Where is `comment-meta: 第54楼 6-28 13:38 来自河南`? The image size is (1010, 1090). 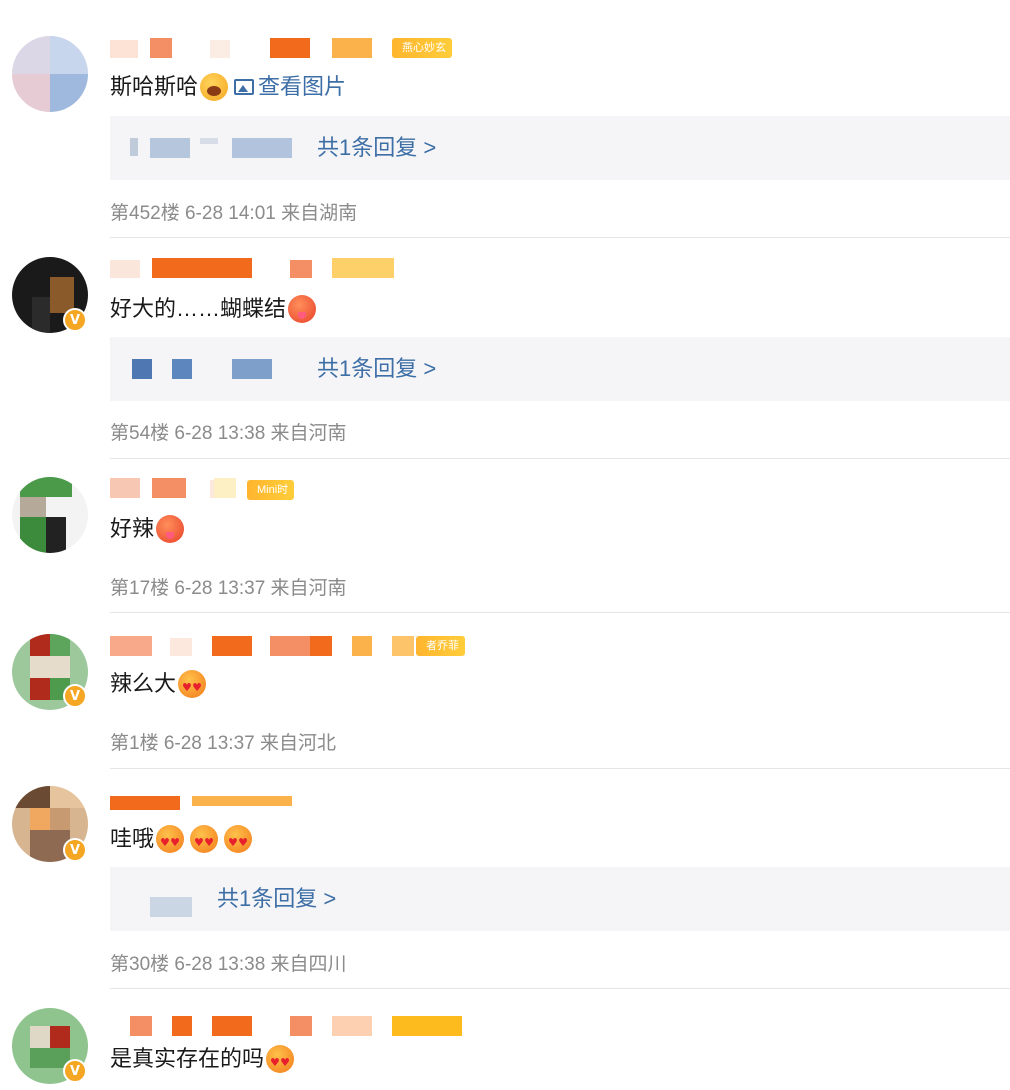
comment-meta: 第54楼 6-28 13:38 来自河南 is located at coordinates (228, 433).